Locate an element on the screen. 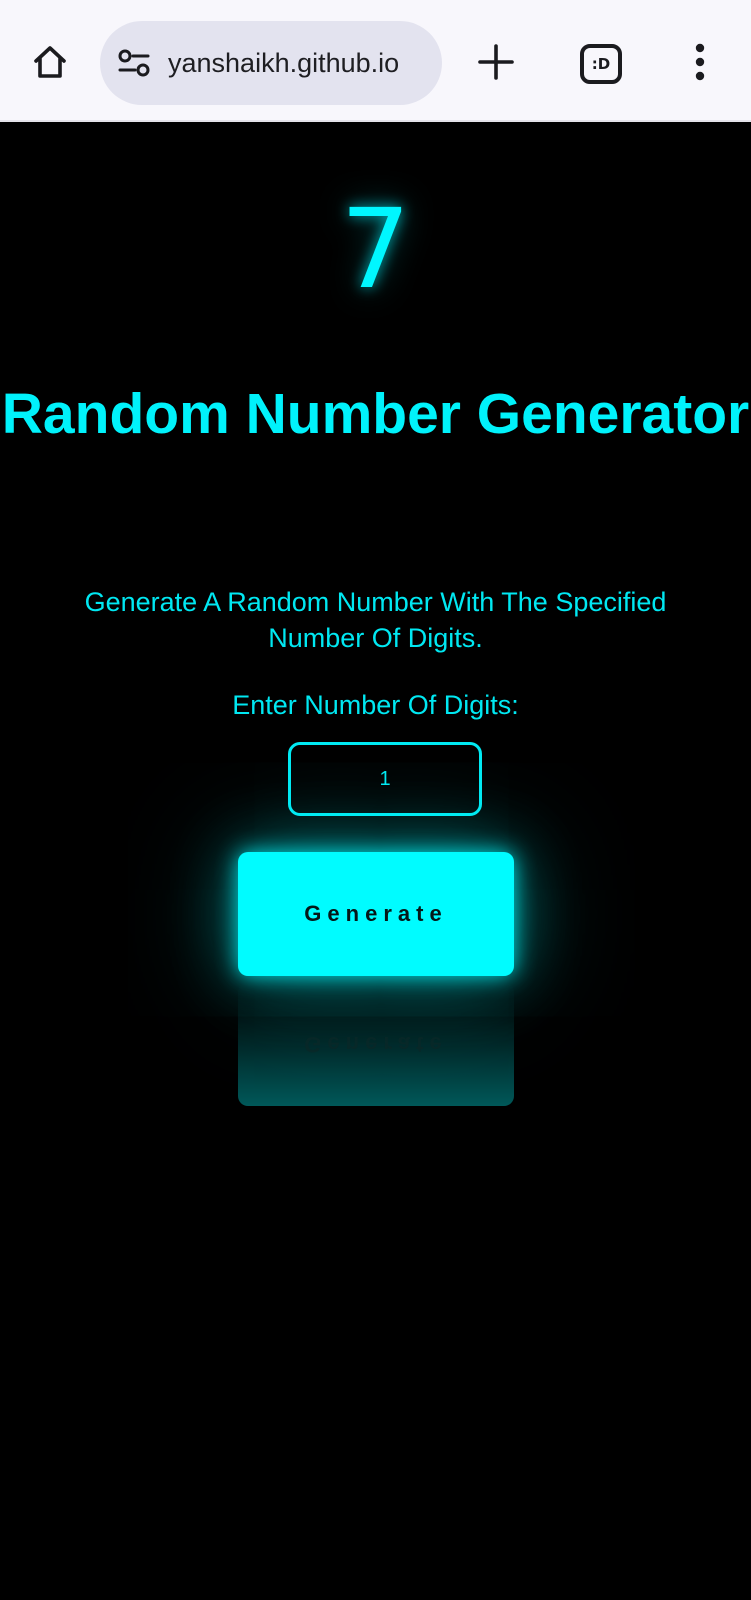  digits-input is located at coordinates (385, 779).